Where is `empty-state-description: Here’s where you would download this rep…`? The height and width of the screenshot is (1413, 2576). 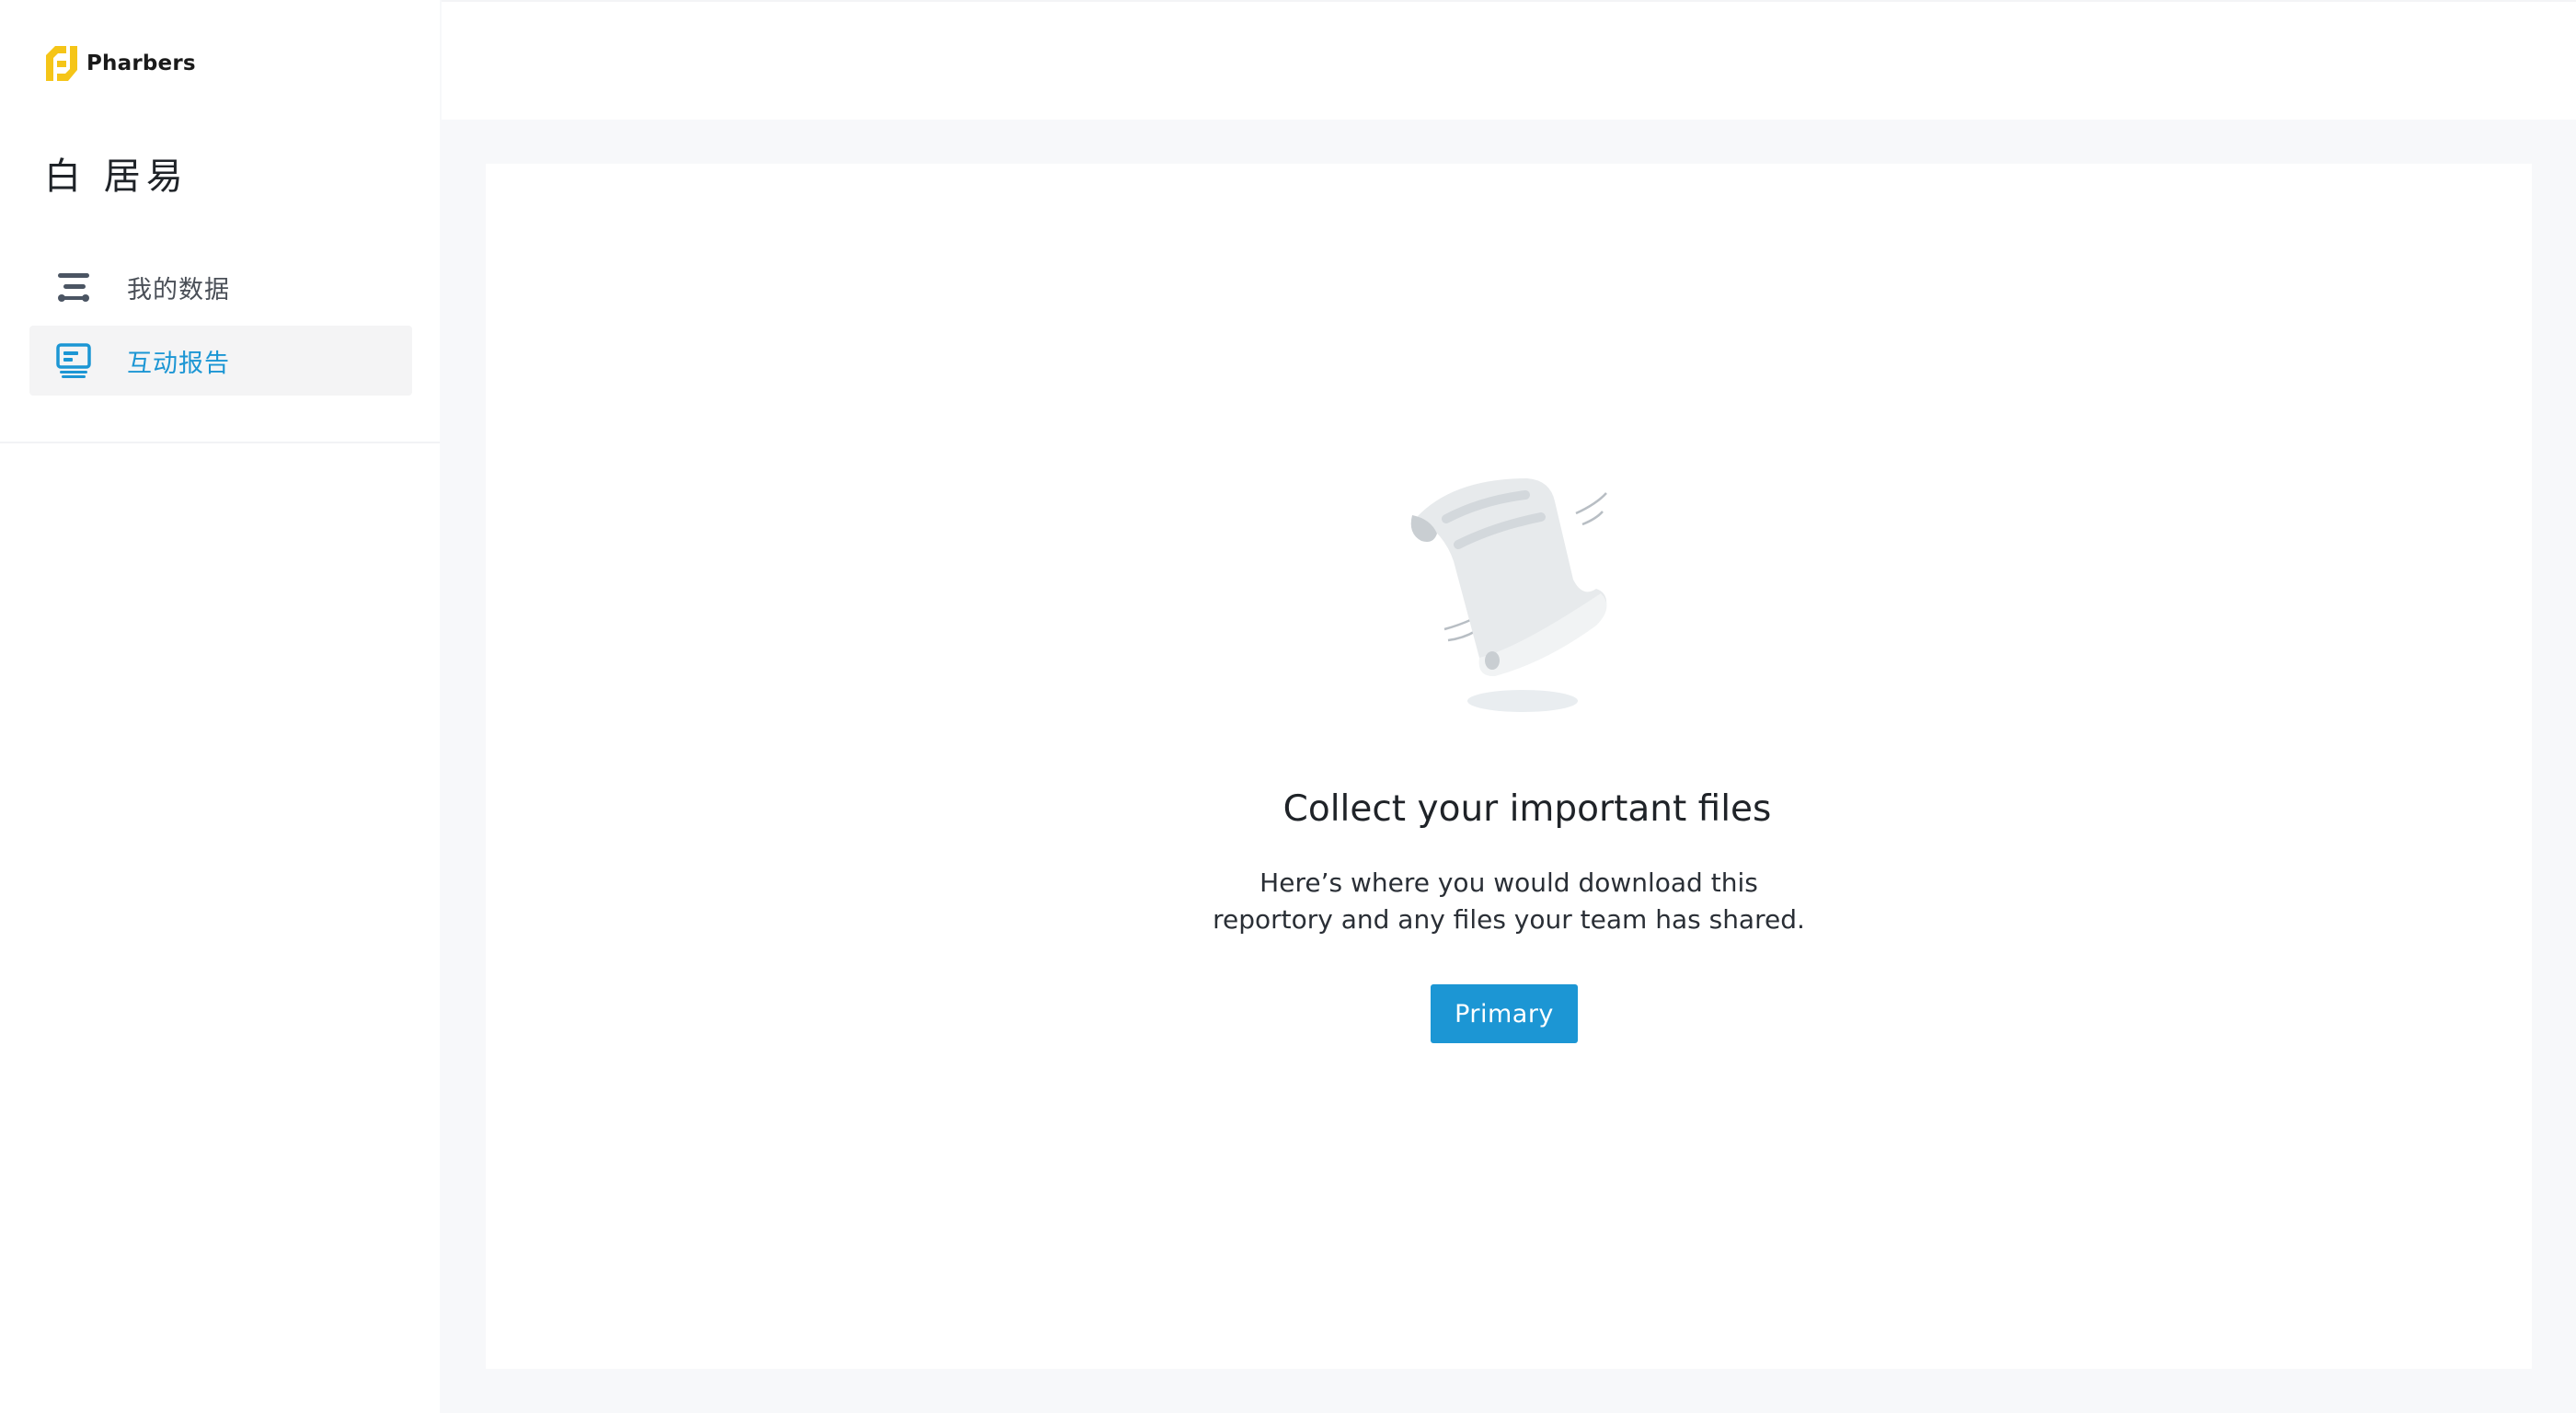 empty-state-description: Here’s where you would download this rep… is located at coordinates (1509, 901).